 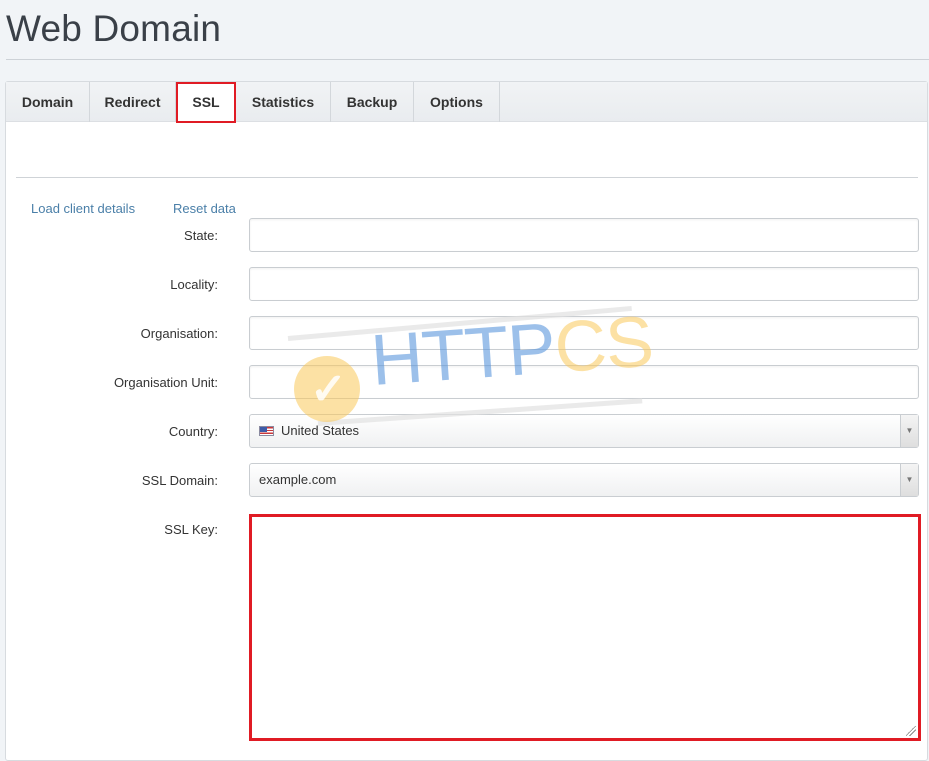 I want to click on tab-backup: Backup, so click(x=372, y=102).